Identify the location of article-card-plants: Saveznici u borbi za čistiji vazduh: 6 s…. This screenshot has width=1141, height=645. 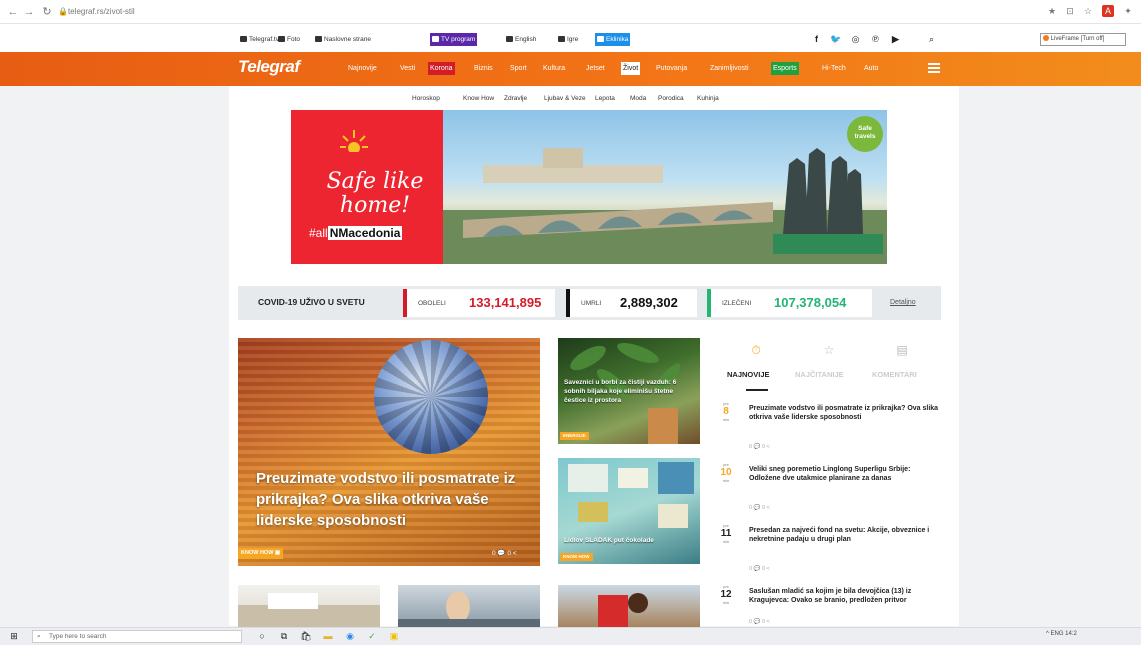
(629, 391).